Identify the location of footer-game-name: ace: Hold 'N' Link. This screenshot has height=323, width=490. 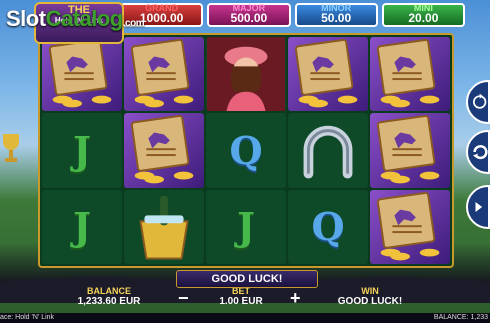
(27, 317).